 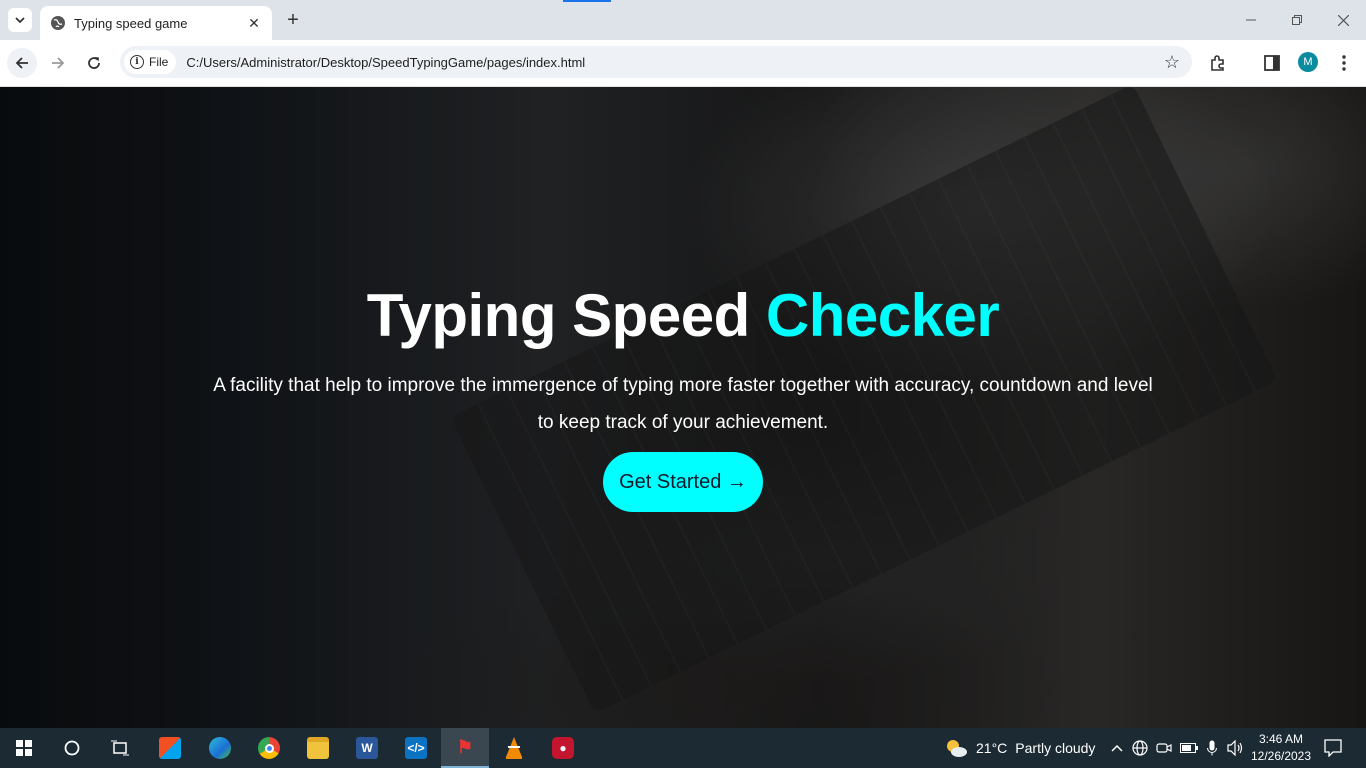 I want to click on new-tab-button: +, so click(x=293, y=20).